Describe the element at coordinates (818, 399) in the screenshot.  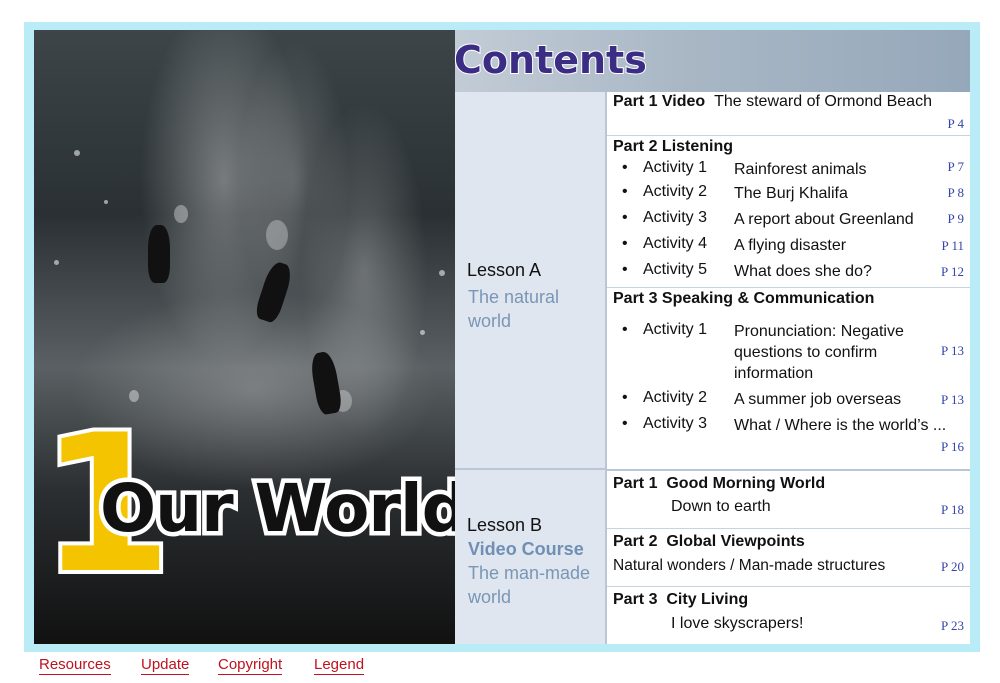
I see `activity-title: A summer job overseas` at that location.